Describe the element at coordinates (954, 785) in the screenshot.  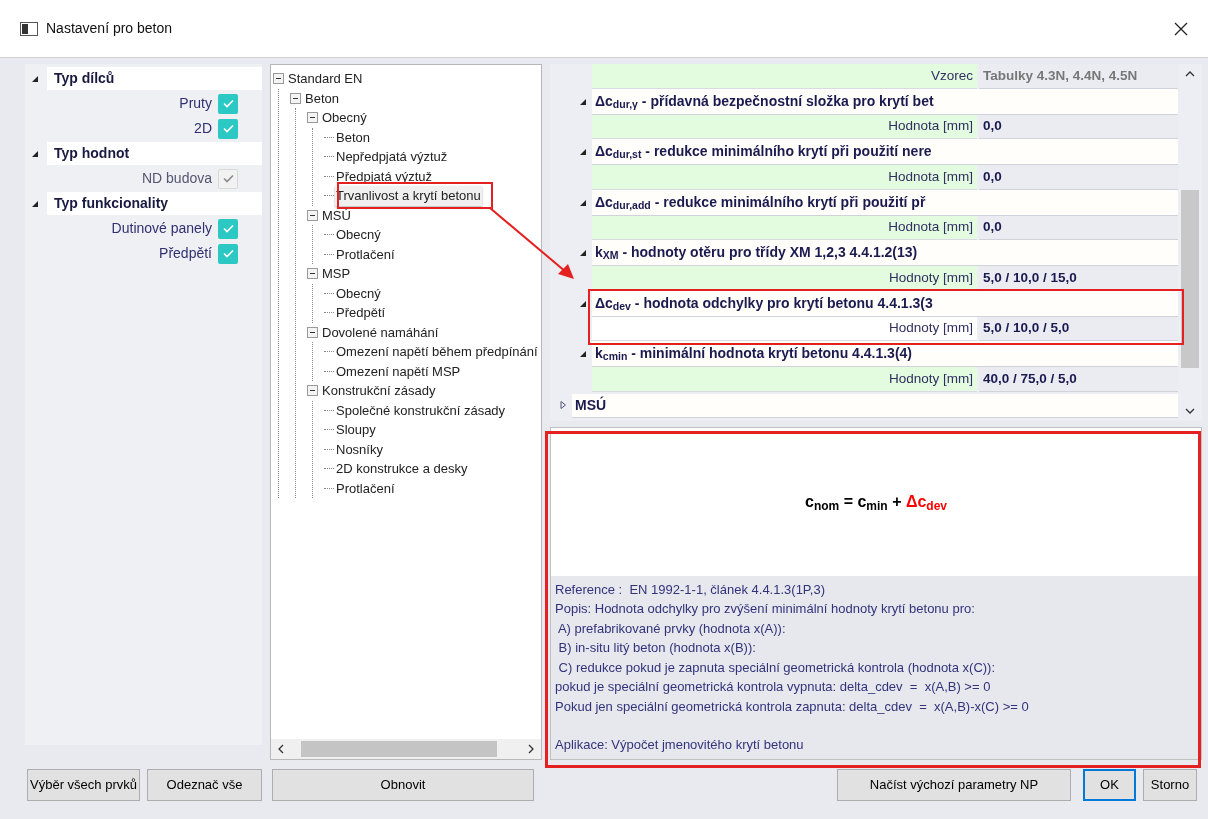
I see `dialog-button: Načíst výchozí parametry NP` at that location.